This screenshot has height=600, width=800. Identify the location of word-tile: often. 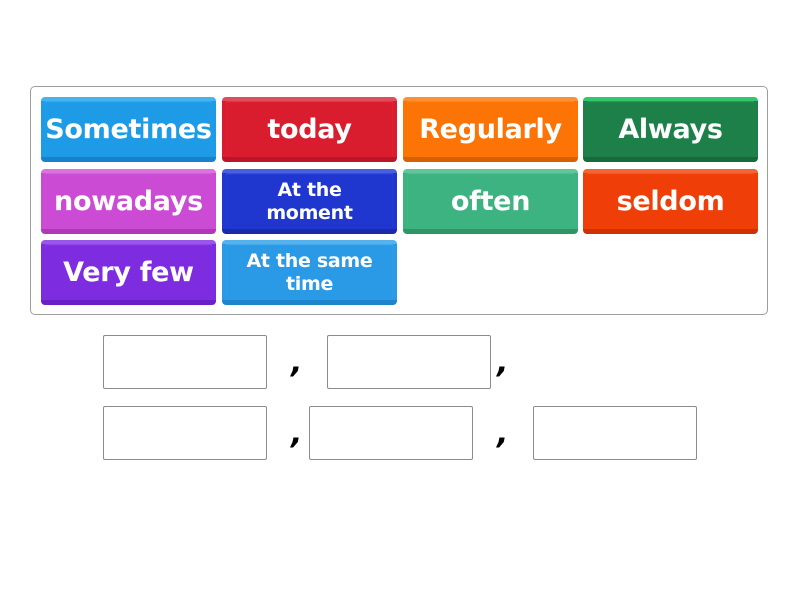
(490, 201).